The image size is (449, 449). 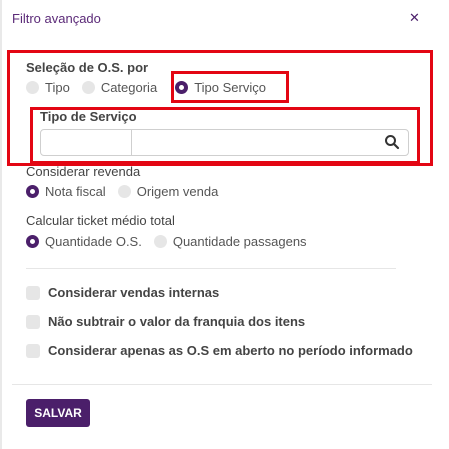 What do you see at coordinates (87, 67) in the screenshot?
I see `selecao-label: Seleção de O.S. por` at bounding box center [87, 67].